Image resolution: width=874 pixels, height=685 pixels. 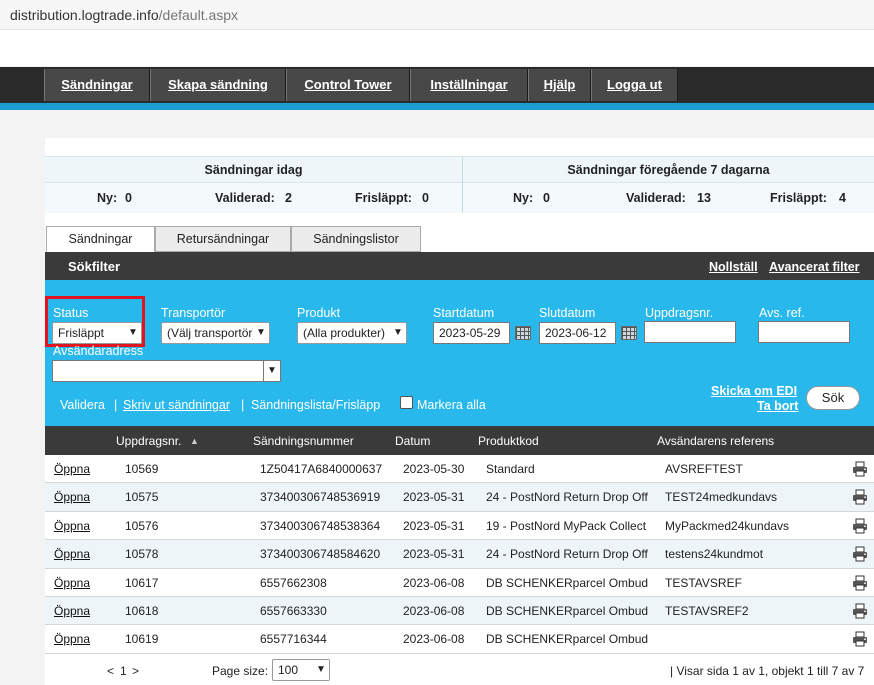 I want to click on nav-installningar: Inställningar, so click(x=469, y=85).